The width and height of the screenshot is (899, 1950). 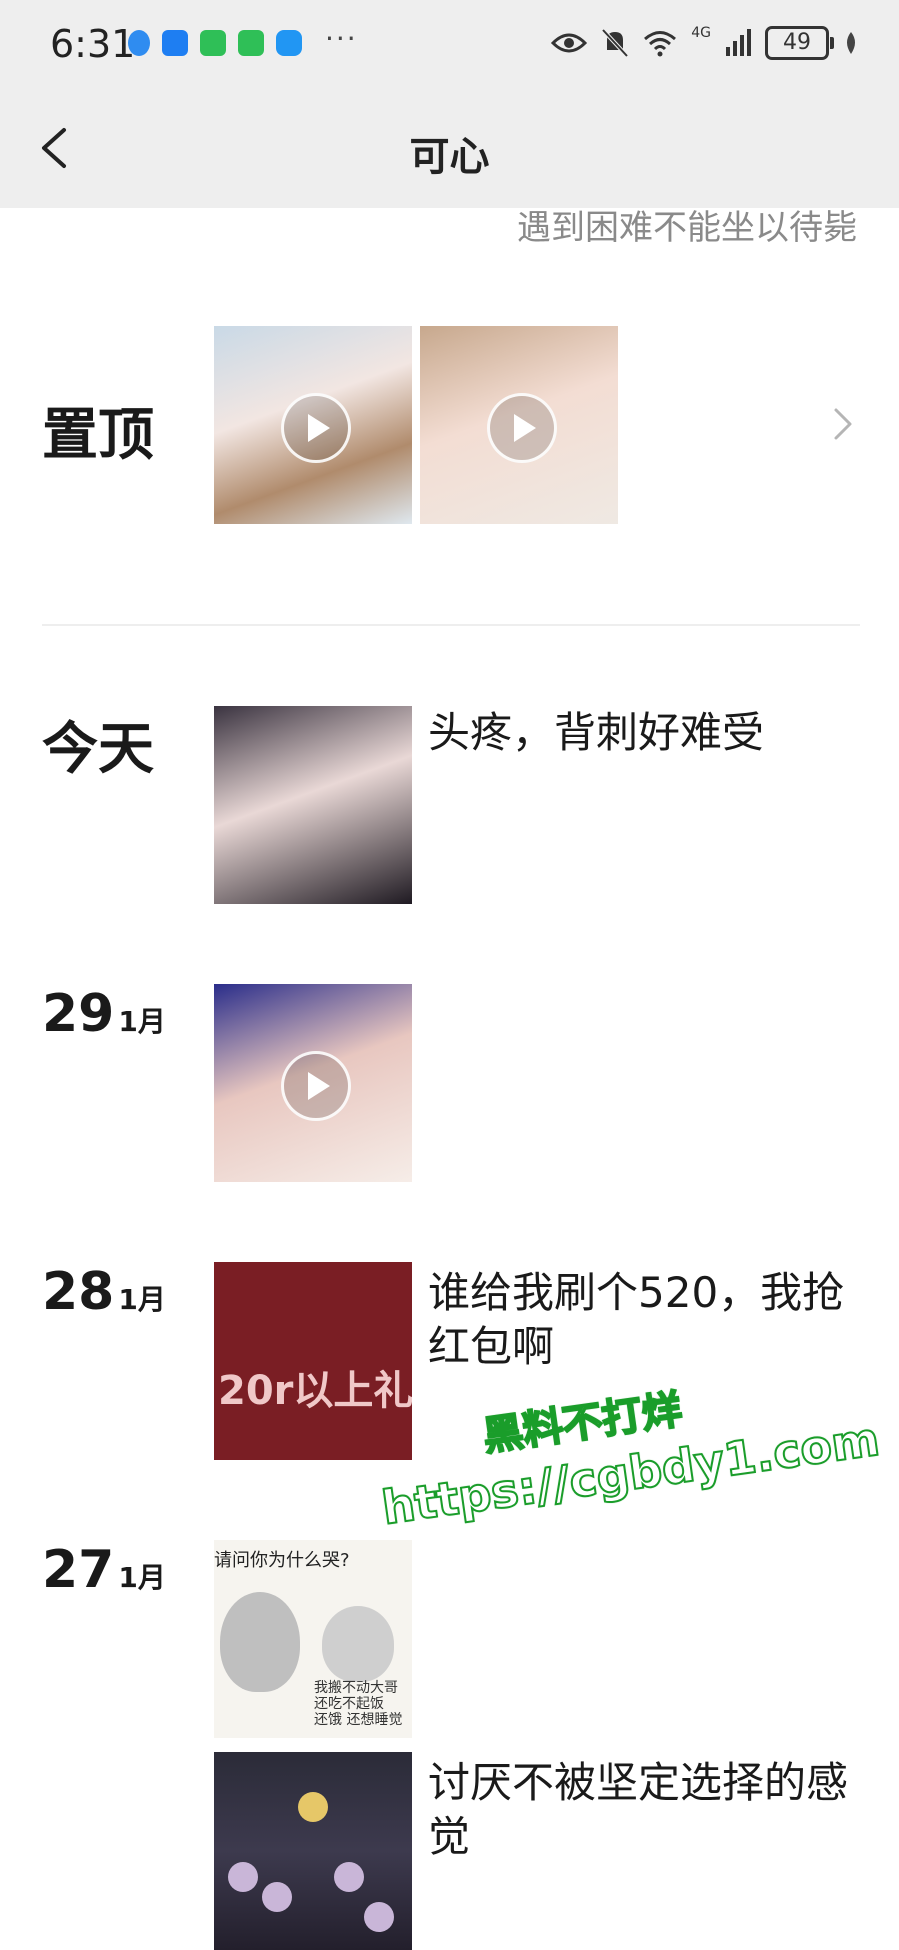 I want to click on post-caption-27: 讨厌不被坚定选择的感觉, so click(x=648, y=1810).